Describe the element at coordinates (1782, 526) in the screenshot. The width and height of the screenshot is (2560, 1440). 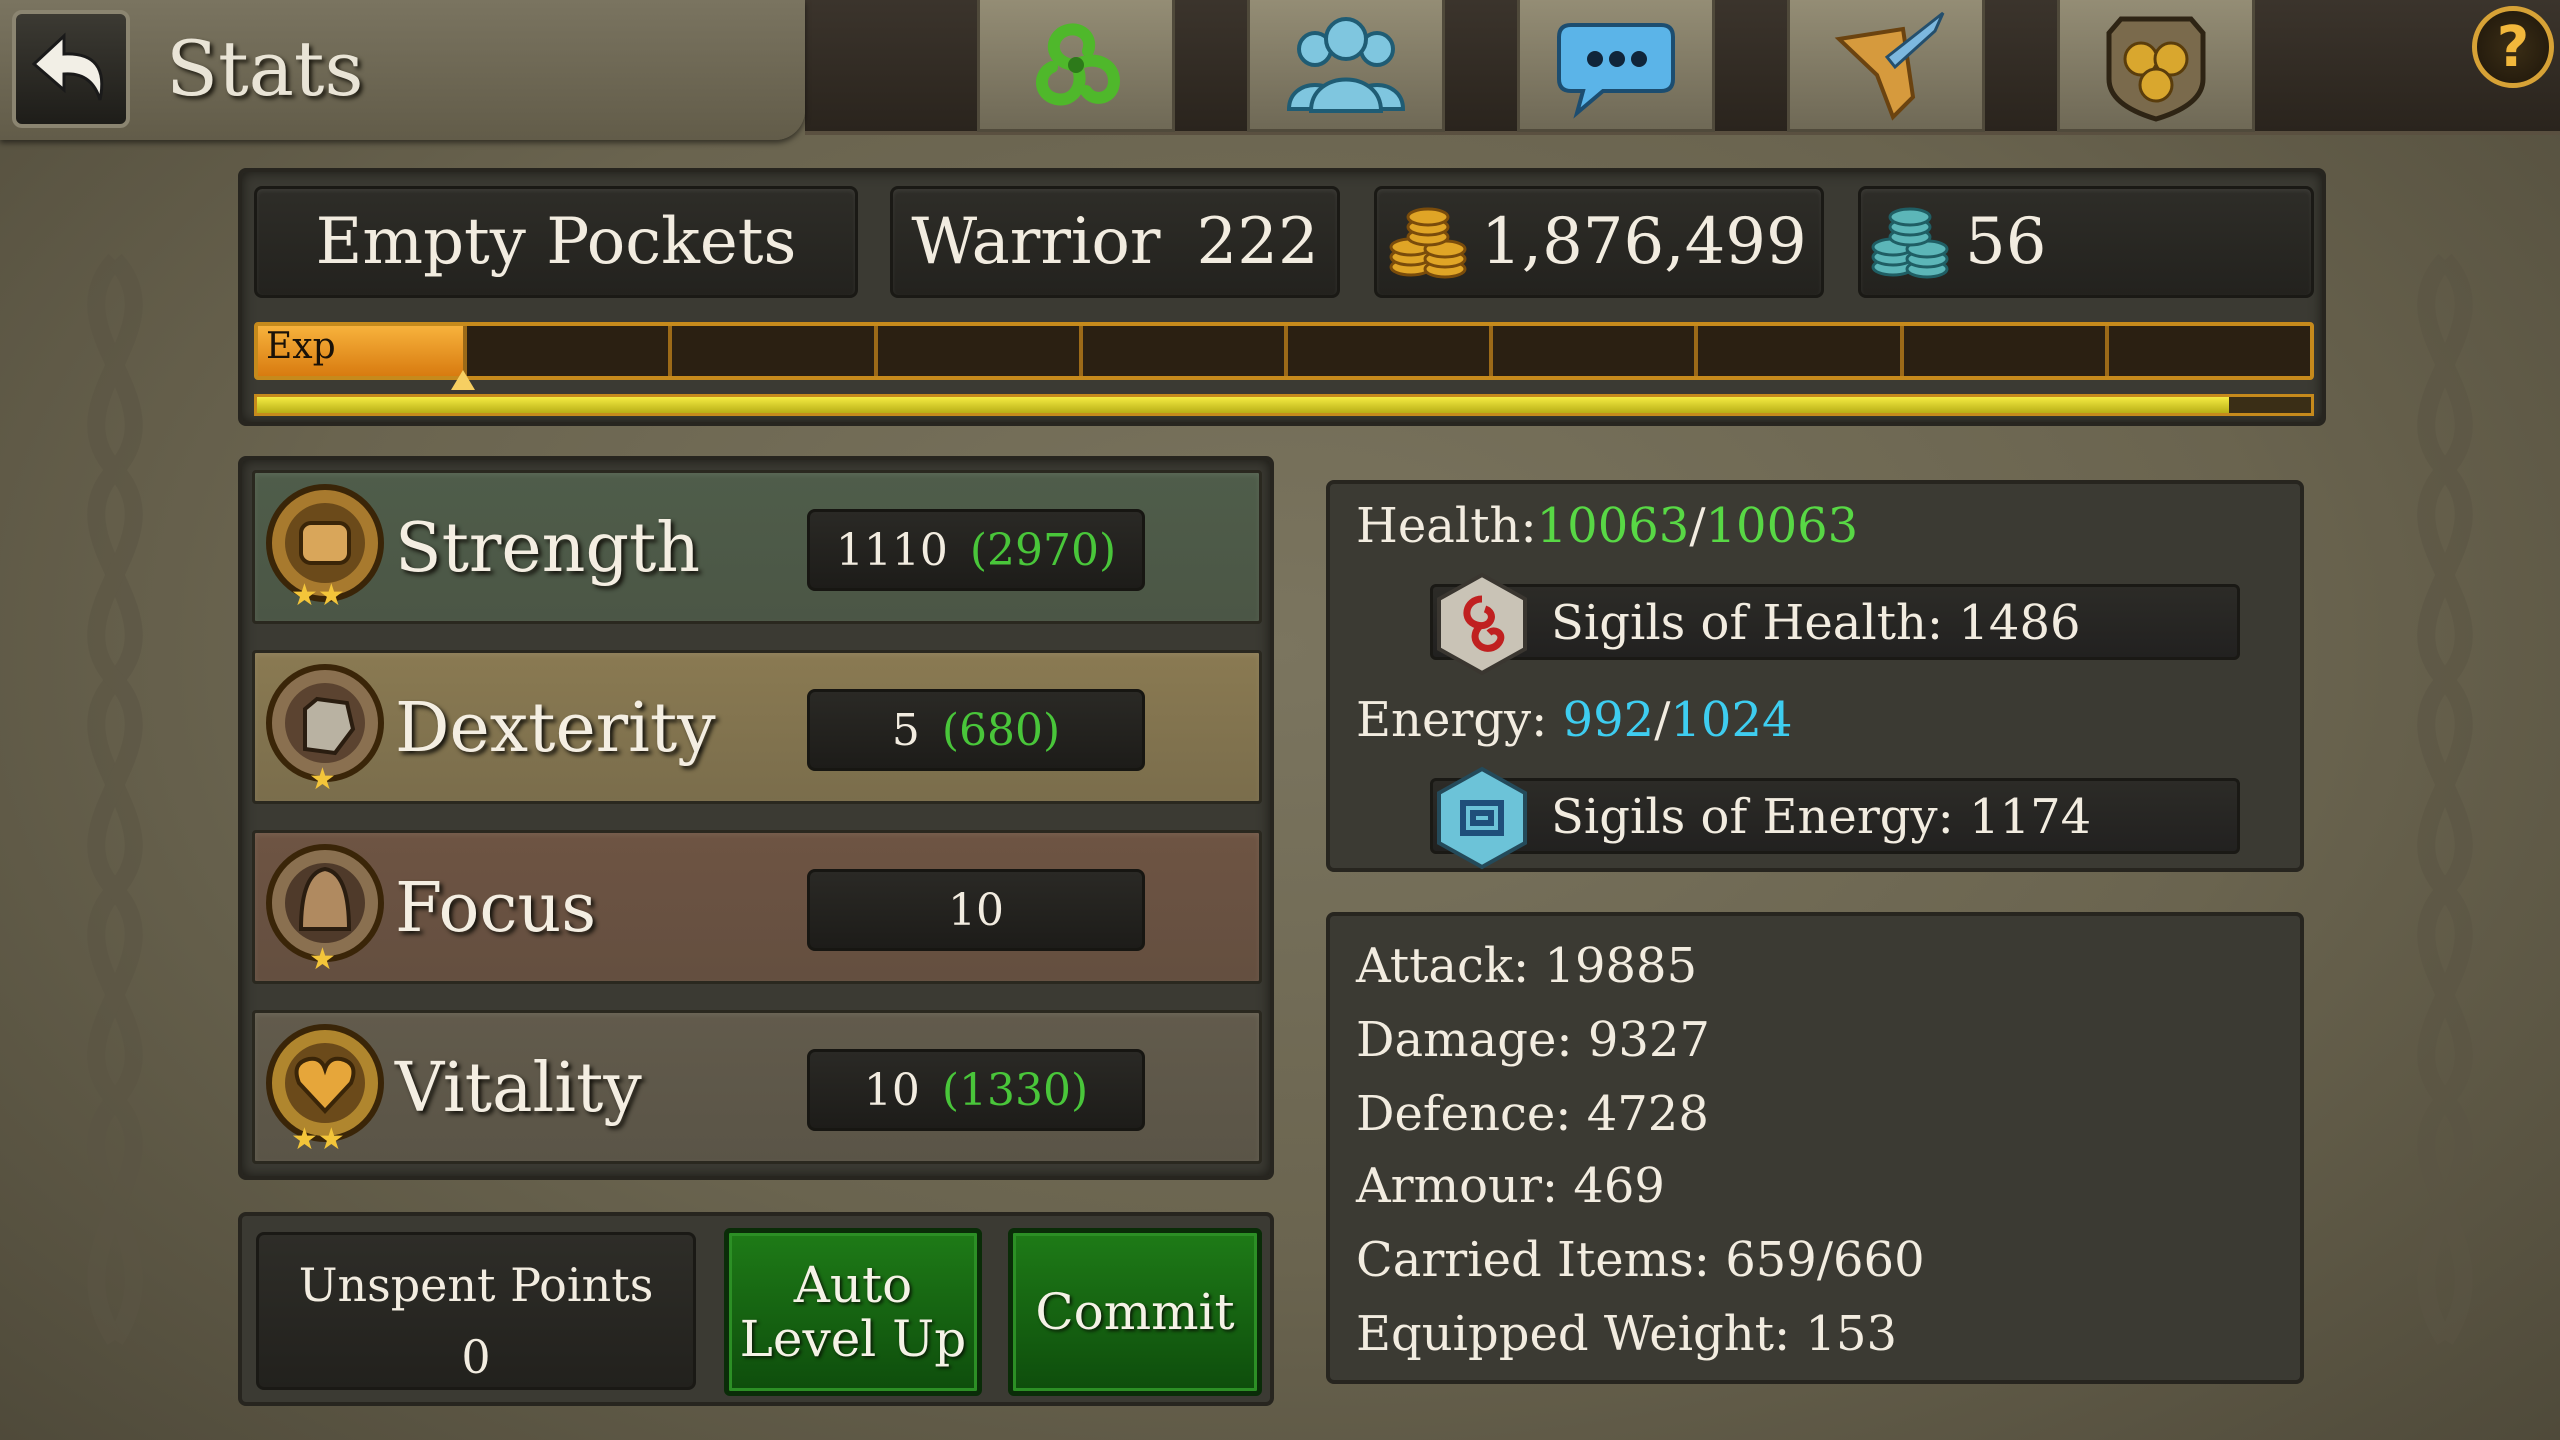
I see `health-max: 10063` at that location.